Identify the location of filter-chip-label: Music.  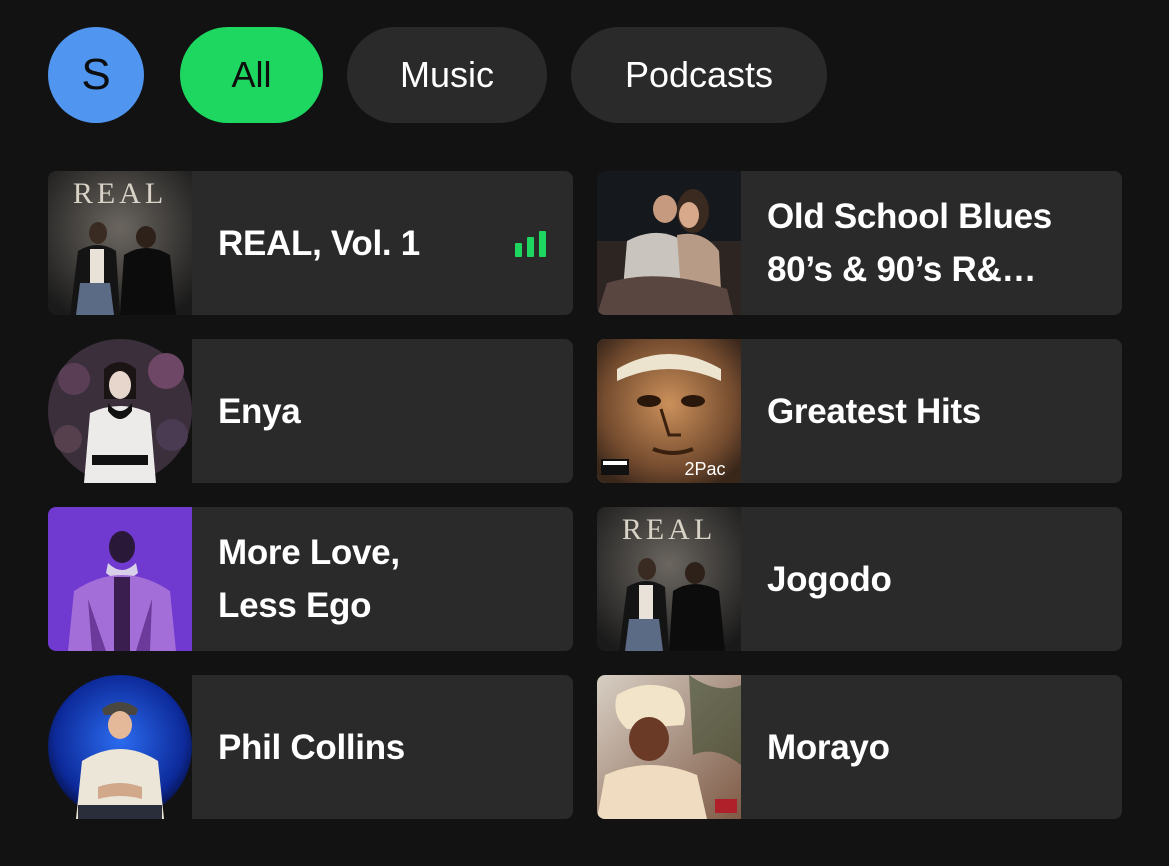
(446, 74).